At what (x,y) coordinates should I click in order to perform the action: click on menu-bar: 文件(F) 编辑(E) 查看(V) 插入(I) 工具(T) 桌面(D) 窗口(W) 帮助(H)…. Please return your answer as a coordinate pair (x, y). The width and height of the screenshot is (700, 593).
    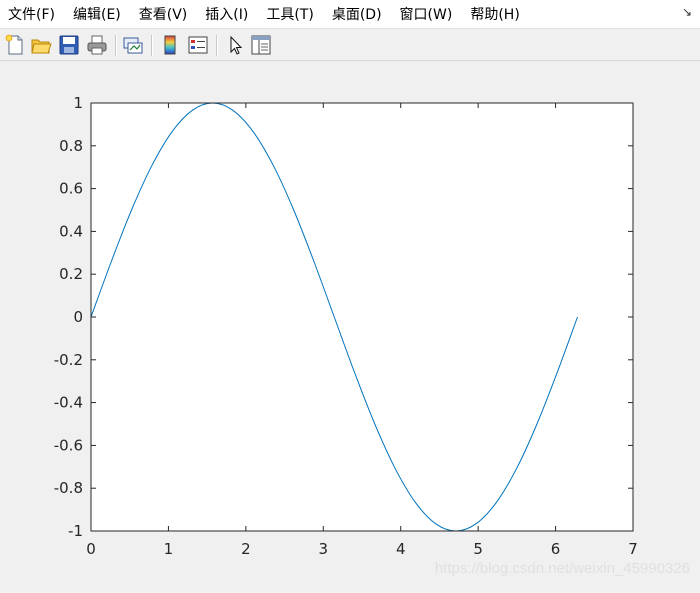
    Looking at the image, I should click on (350, 14).